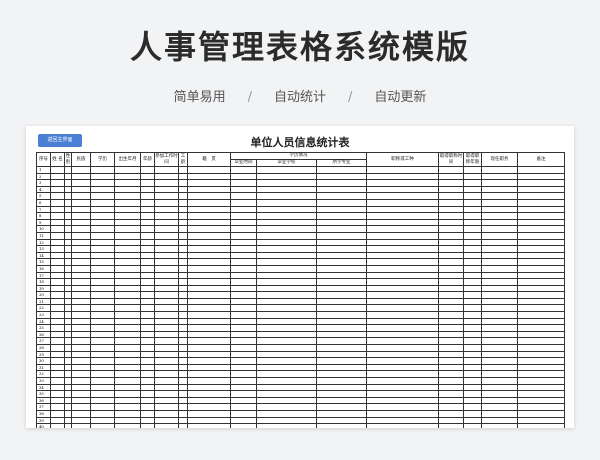 This screenshot has width=600, height=460. What do you see at coordinates (43, 235) in the screenshot?
I see `row-number-cell: 11` at bounding box center [43, 235].